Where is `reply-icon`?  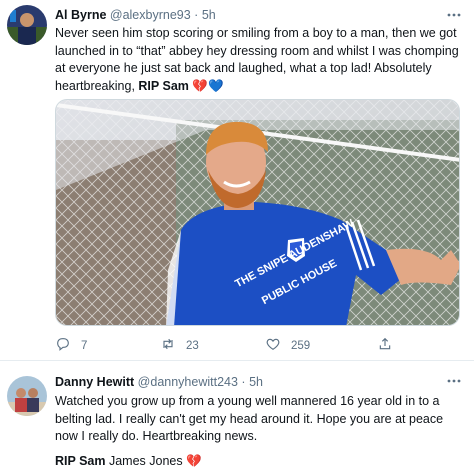 reply-icon is located at coordinates (63, 345).